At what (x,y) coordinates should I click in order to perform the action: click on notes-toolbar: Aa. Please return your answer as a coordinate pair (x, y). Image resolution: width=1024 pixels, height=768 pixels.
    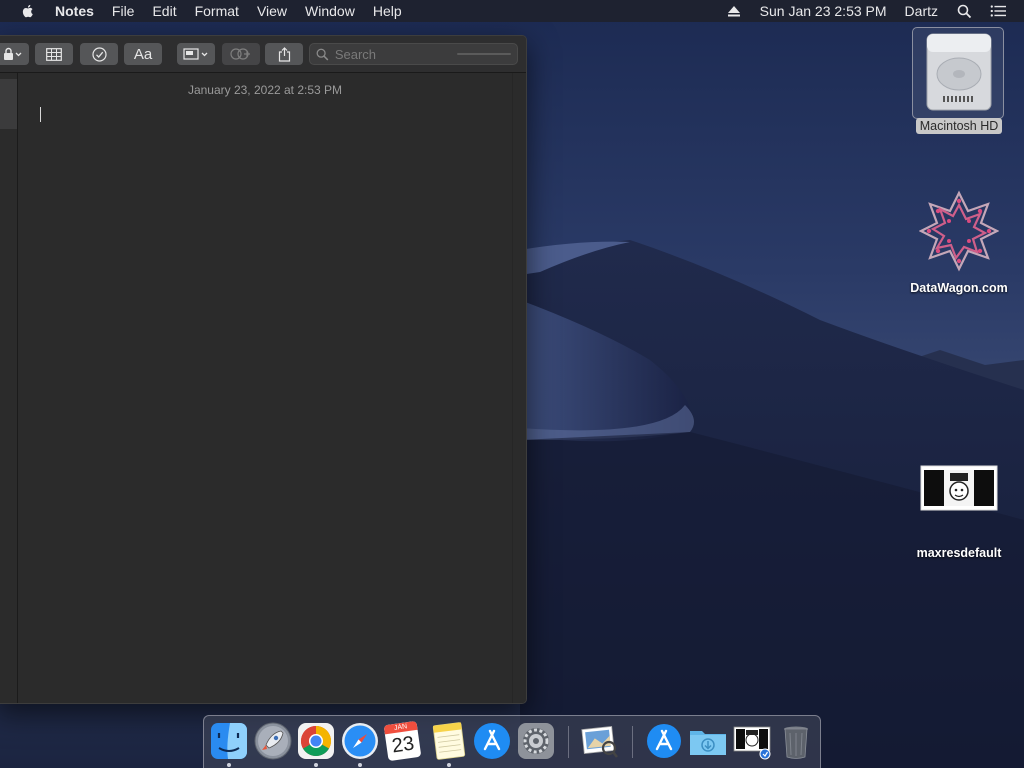
    Looking at the image, I should click on (263, 54).